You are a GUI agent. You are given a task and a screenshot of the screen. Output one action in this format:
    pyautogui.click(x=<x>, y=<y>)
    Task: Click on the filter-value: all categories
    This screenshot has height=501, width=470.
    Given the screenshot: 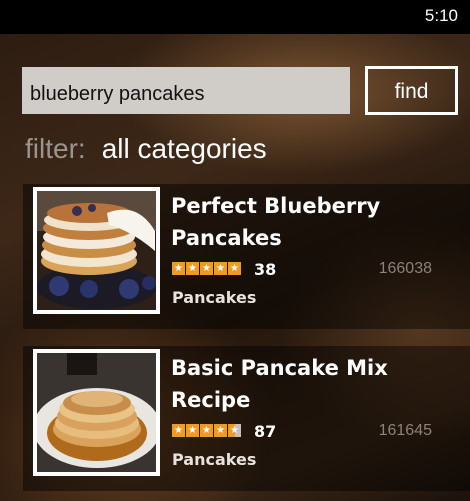 What is the action you would take?
    pyautogui.click(x=184, y=148)
    